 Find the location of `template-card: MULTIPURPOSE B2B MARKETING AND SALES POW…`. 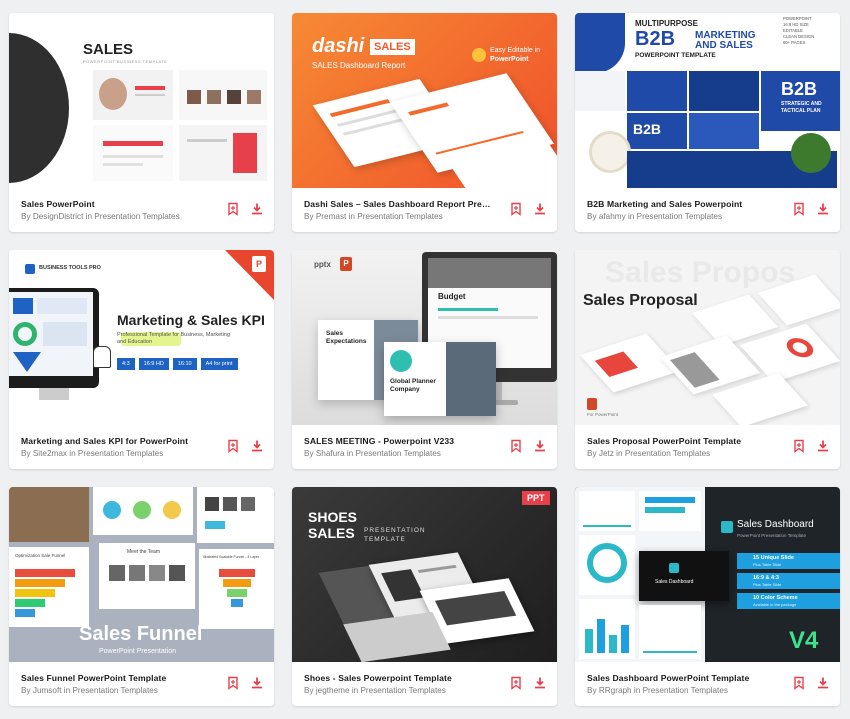

template-card: MULTIPURPOSE B2B MARKETING AND SALES POW… is located at coordinates (707, 122).